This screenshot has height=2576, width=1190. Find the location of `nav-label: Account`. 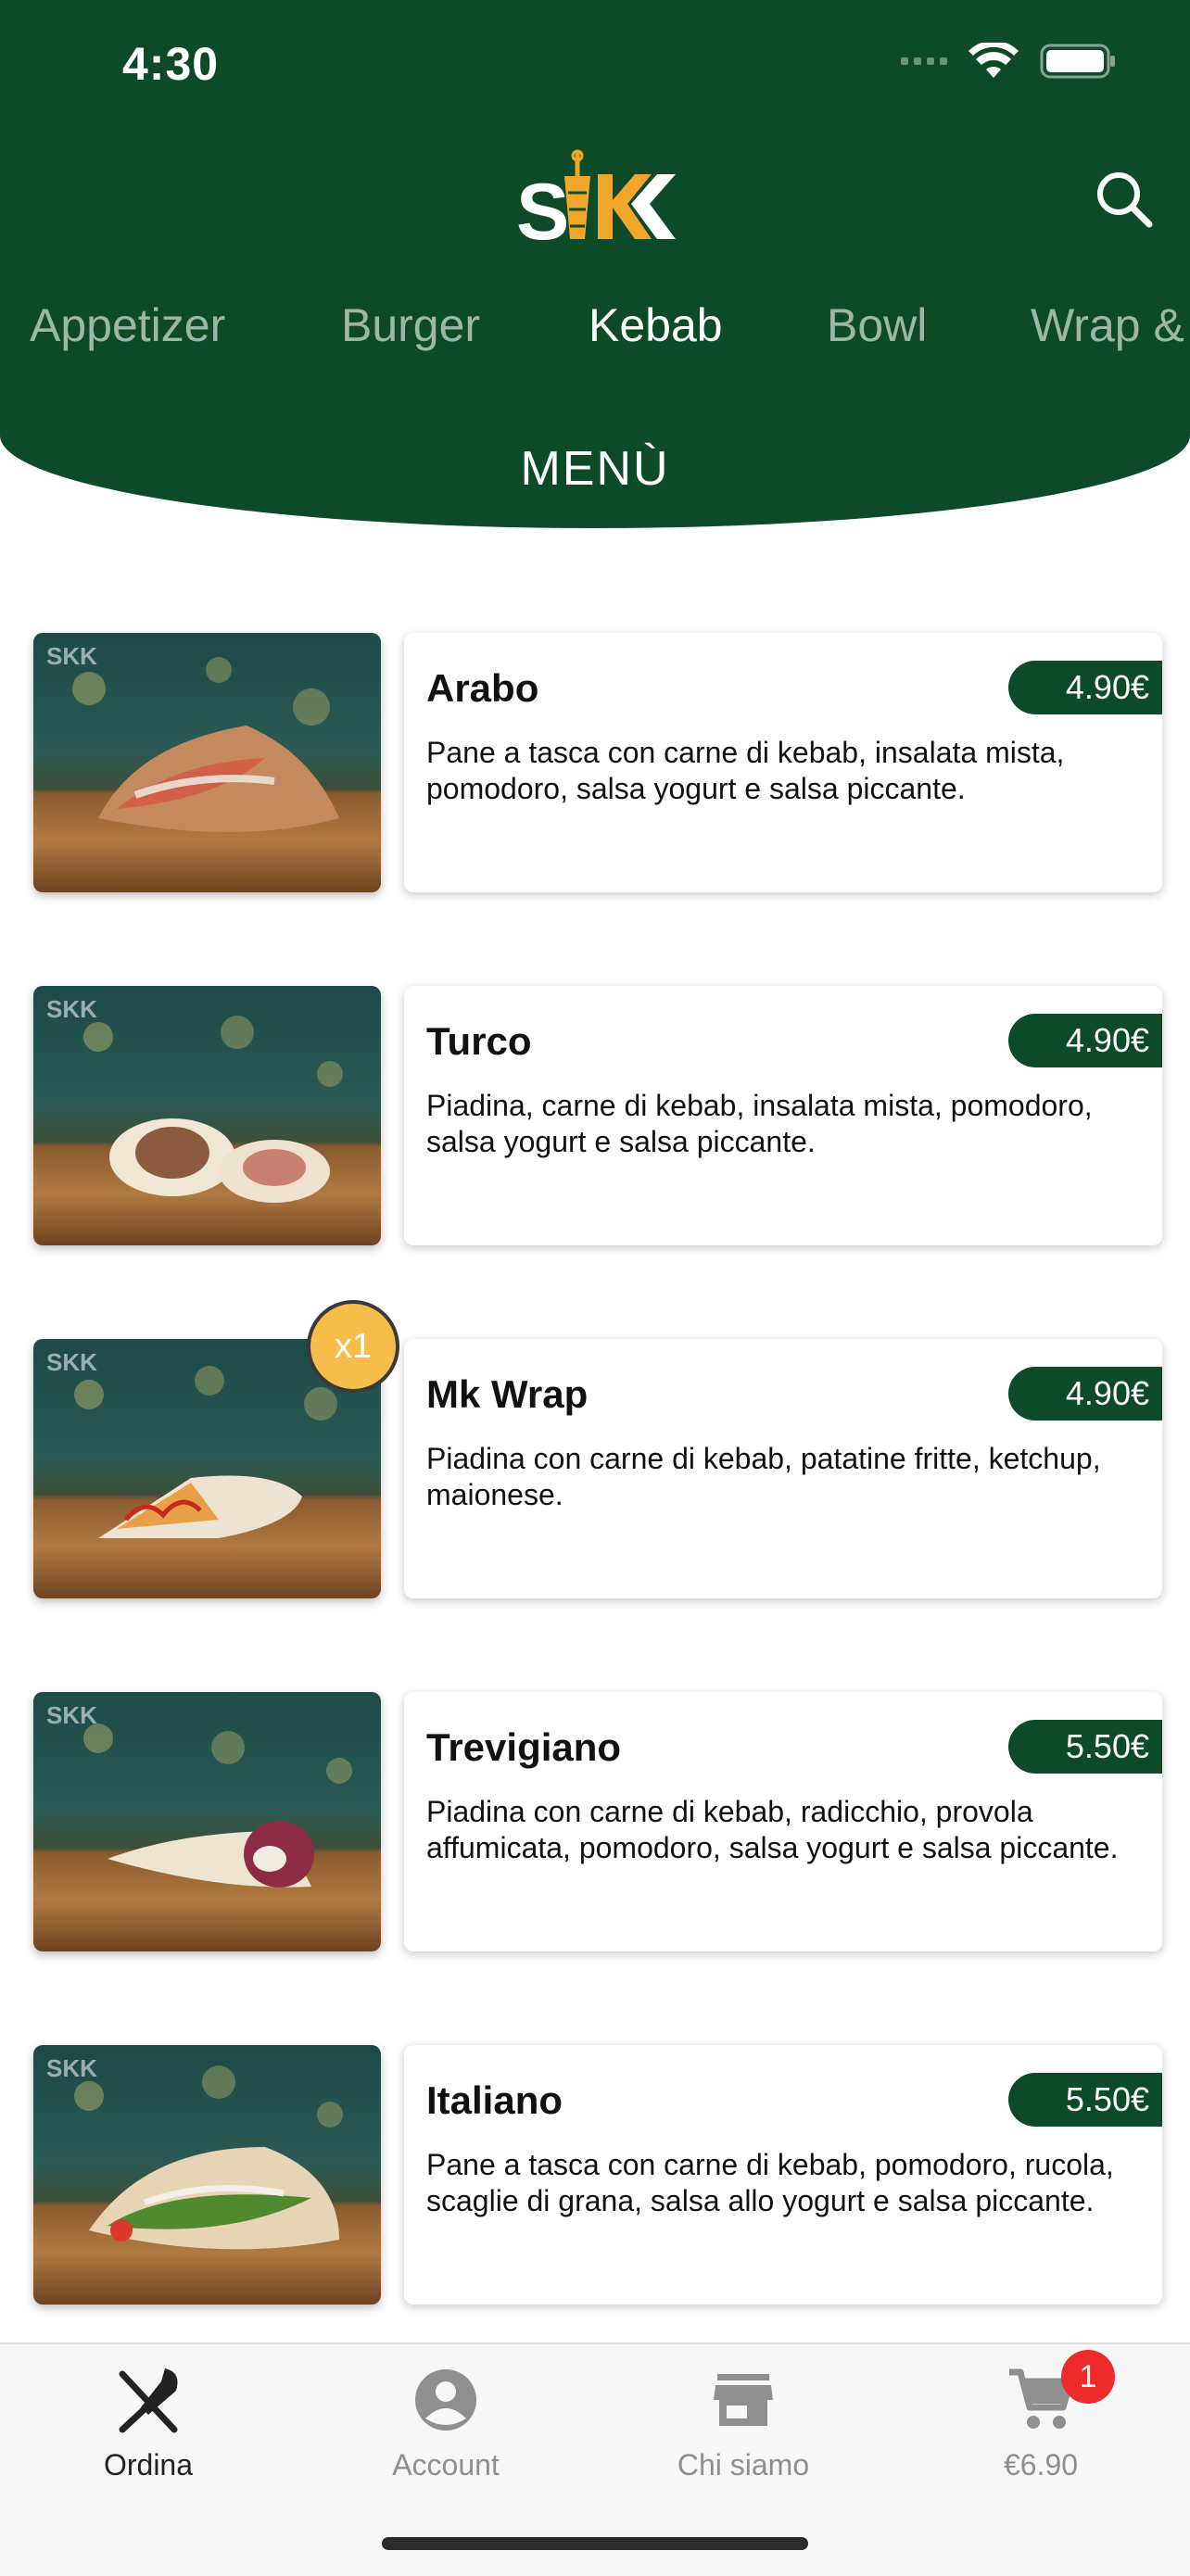

nav-label: Account is located at coordinates (446, 2464).